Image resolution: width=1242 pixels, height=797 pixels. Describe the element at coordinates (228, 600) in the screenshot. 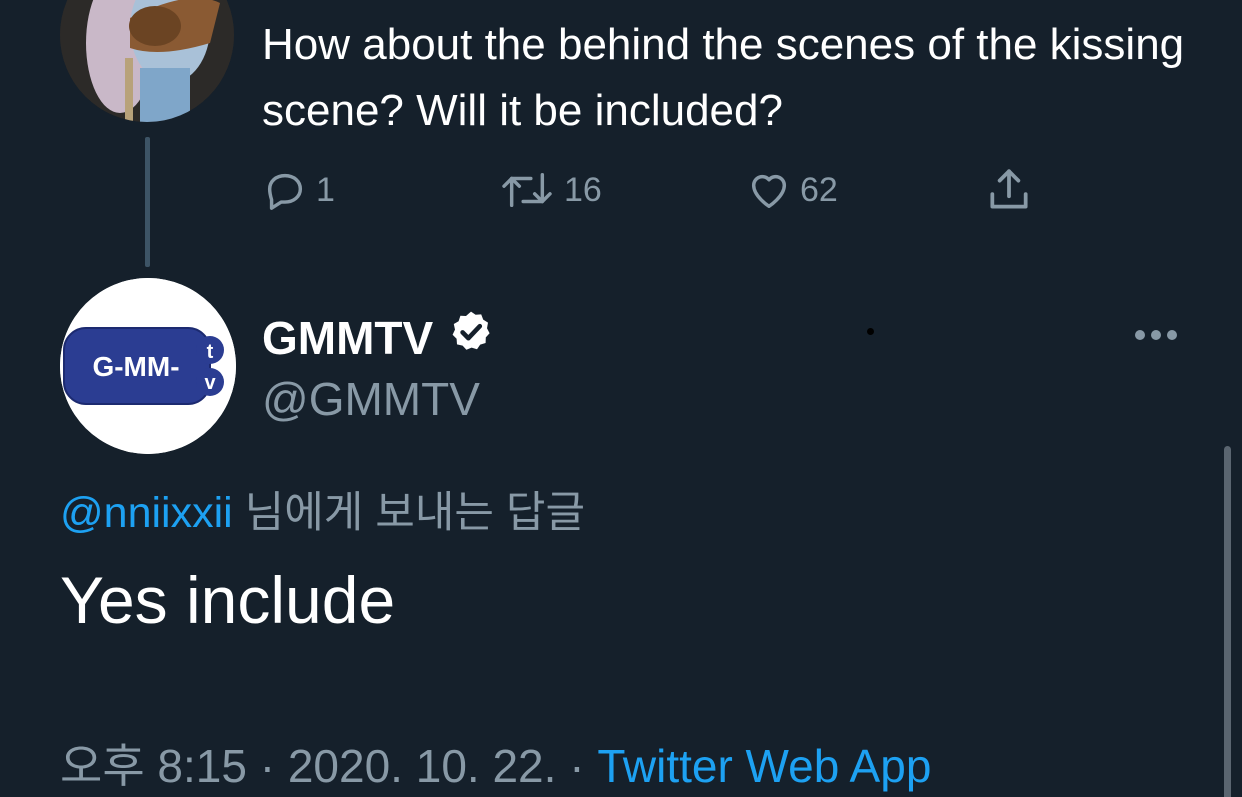

I see `tweet-text: Yes include` at that location.